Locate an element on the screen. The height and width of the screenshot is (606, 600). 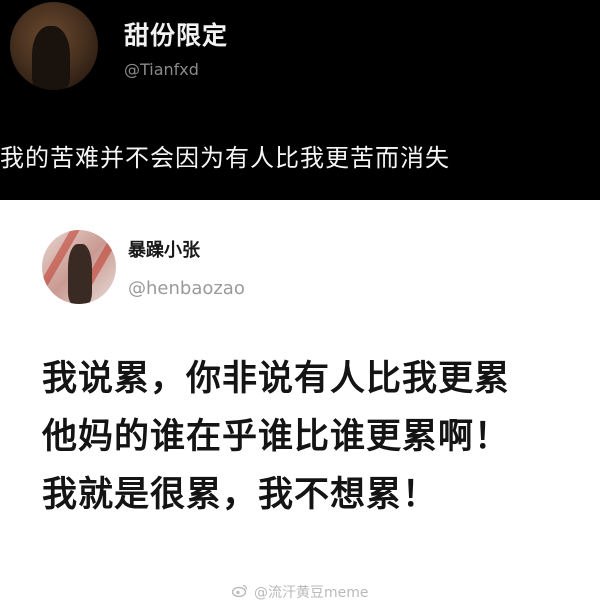
quoted-avatar is located at coordinates (79, 267).